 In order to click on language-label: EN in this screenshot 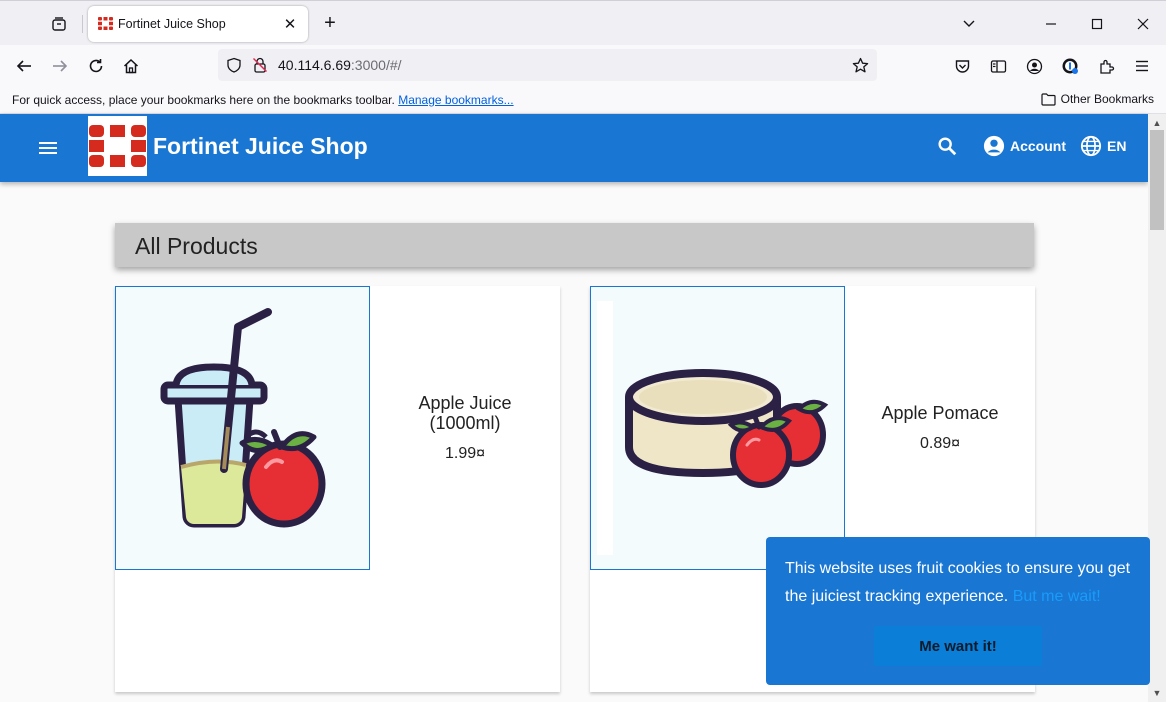, I will do `click(1117, 146)`.